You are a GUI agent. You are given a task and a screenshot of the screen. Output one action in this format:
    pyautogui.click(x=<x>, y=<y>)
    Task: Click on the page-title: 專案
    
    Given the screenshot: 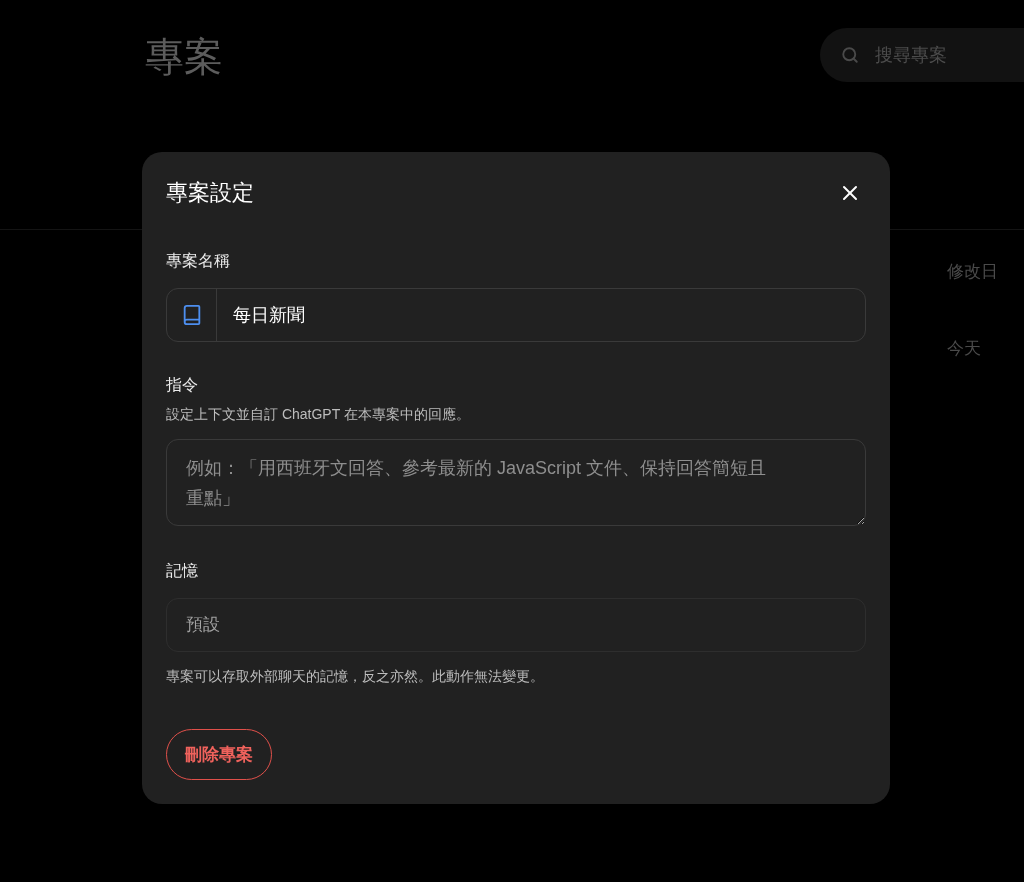 What is the action you would take?
    pyautogui.click(x=184, y=57)
    